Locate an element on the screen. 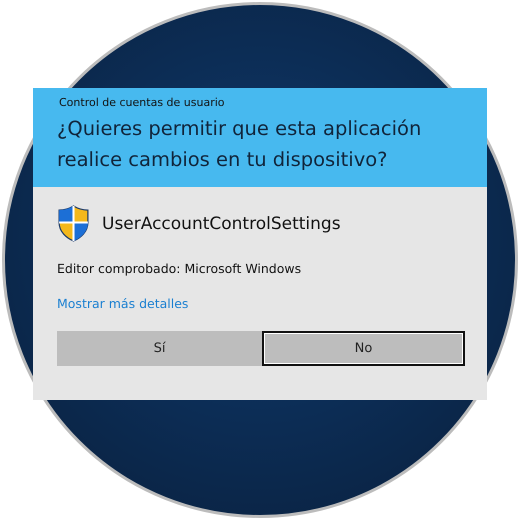 This screenshot has width=520, height=520. shield-icon is located at coordinates (73, 223).